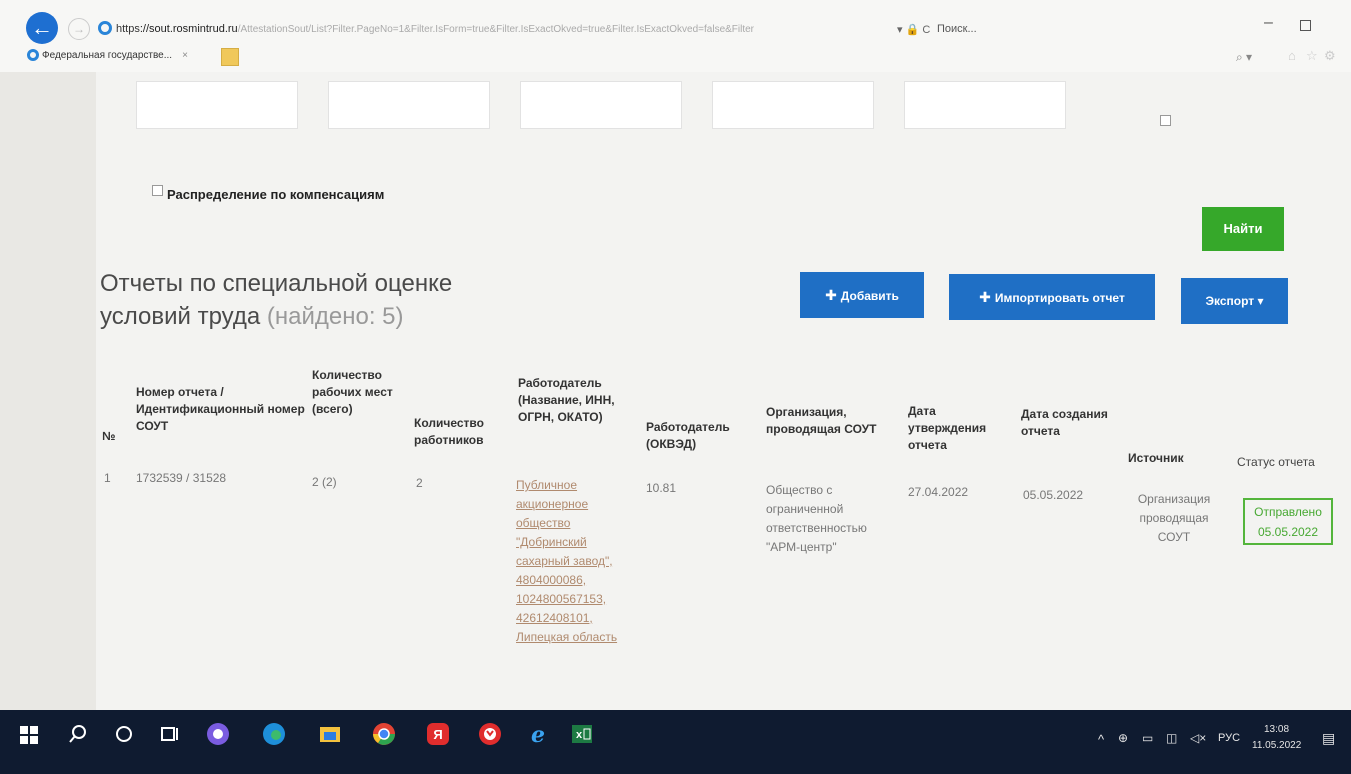  I want to click on cell-source: Организация проводящая СОУТ, so click(1174, 518).